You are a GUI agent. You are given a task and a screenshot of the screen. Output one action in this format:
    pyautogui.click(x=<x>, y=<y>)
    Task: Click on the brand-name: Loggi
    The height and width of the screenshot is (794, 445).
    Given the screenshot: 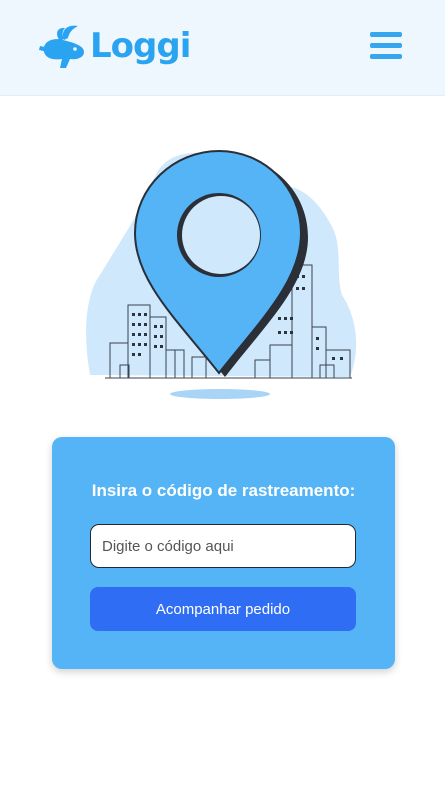 What is the action you would take?
    pyautogui.click(x=140, y=46)
    